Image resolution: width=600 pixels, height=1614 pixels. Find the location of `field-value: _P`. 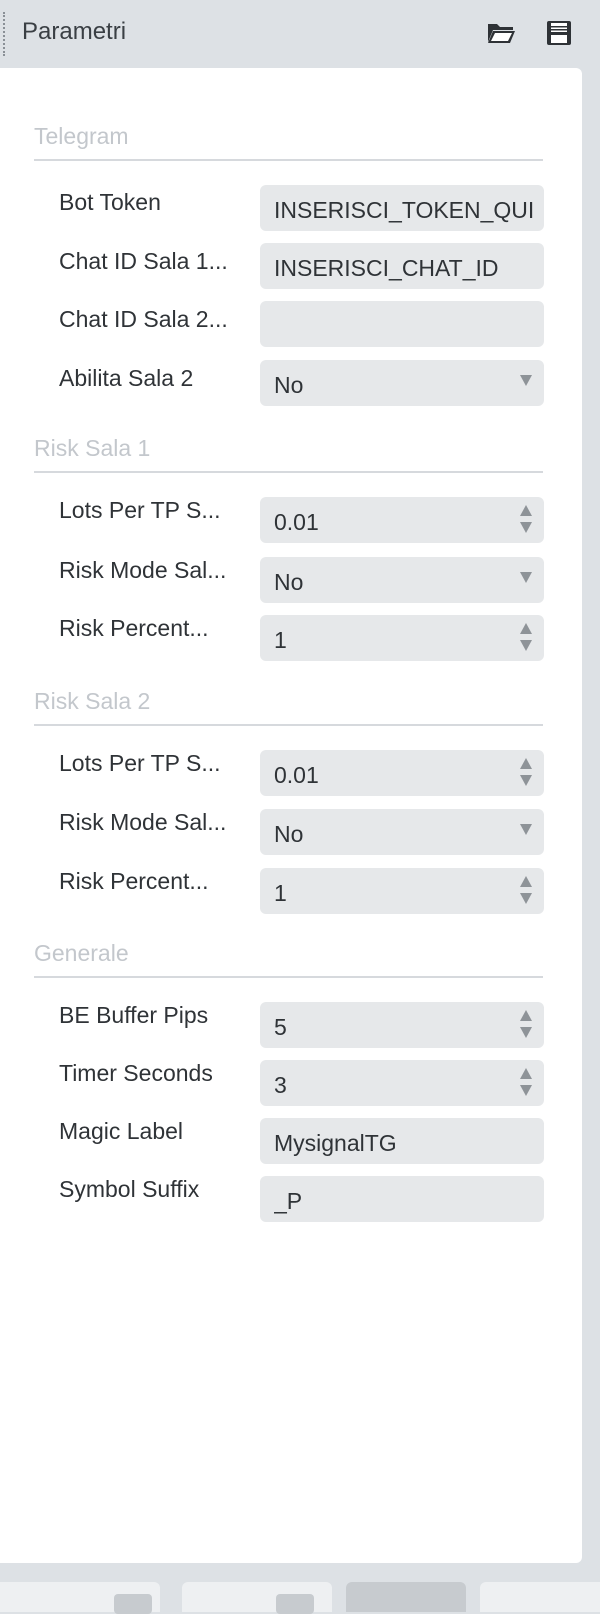

field-value: _P is located at coordinates (288, 1201).